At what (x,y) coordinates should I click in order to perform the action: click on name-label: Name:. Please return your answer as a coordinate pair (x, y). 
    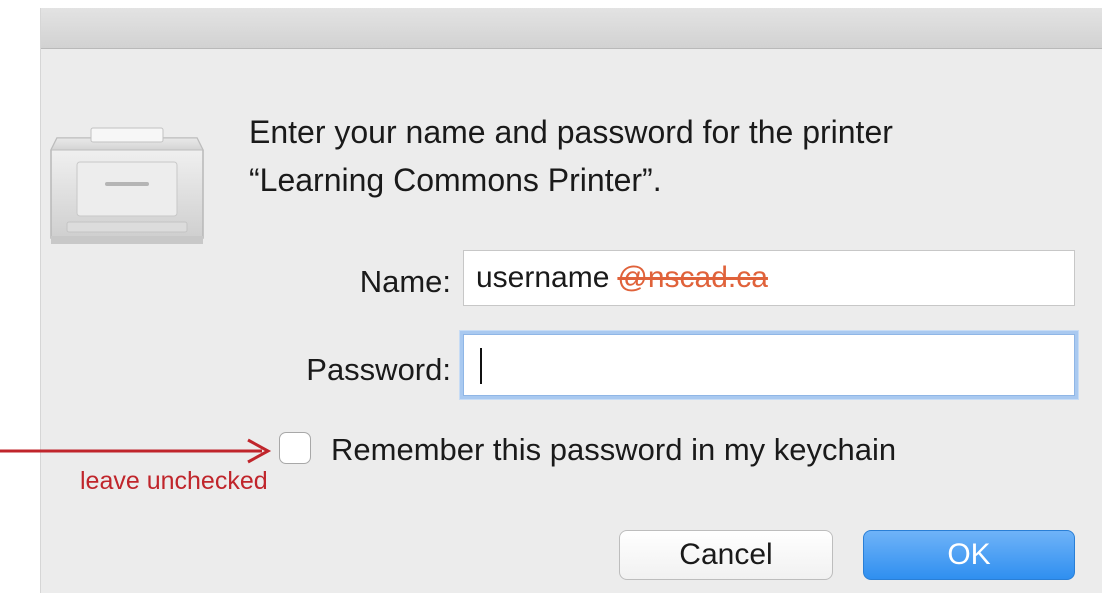
    Looking at the image, I should click on (405, 281).